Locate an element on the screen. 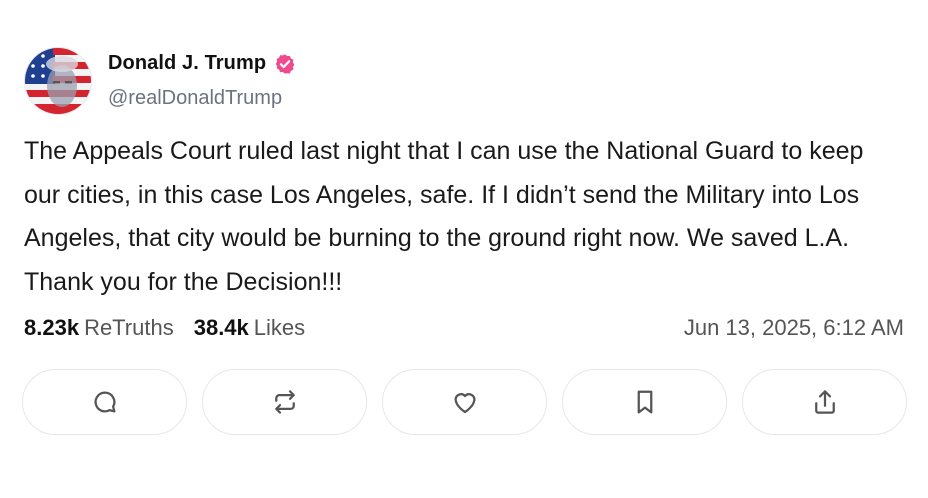 The image size is (928, 498). author-name-row: Donald J. Trump is located at coordinates (202, 63).